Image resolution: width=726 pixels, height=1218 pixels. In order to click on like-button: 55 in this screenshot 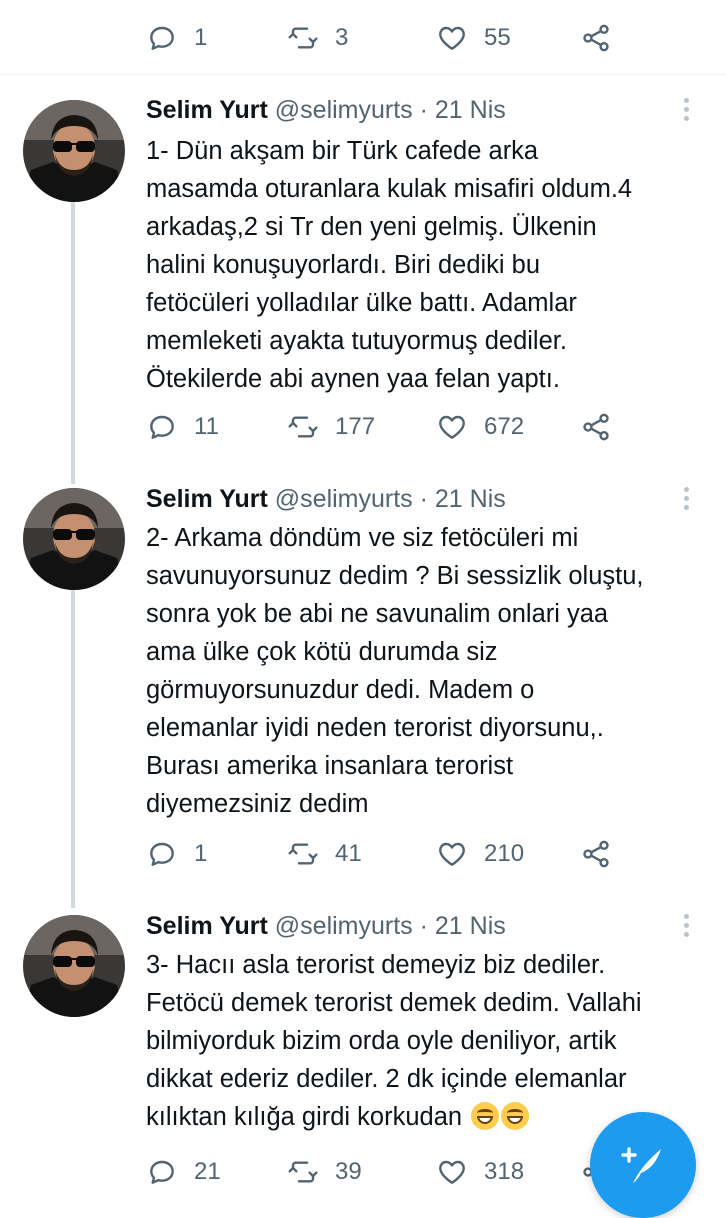, I will do `click(473, 38)`.